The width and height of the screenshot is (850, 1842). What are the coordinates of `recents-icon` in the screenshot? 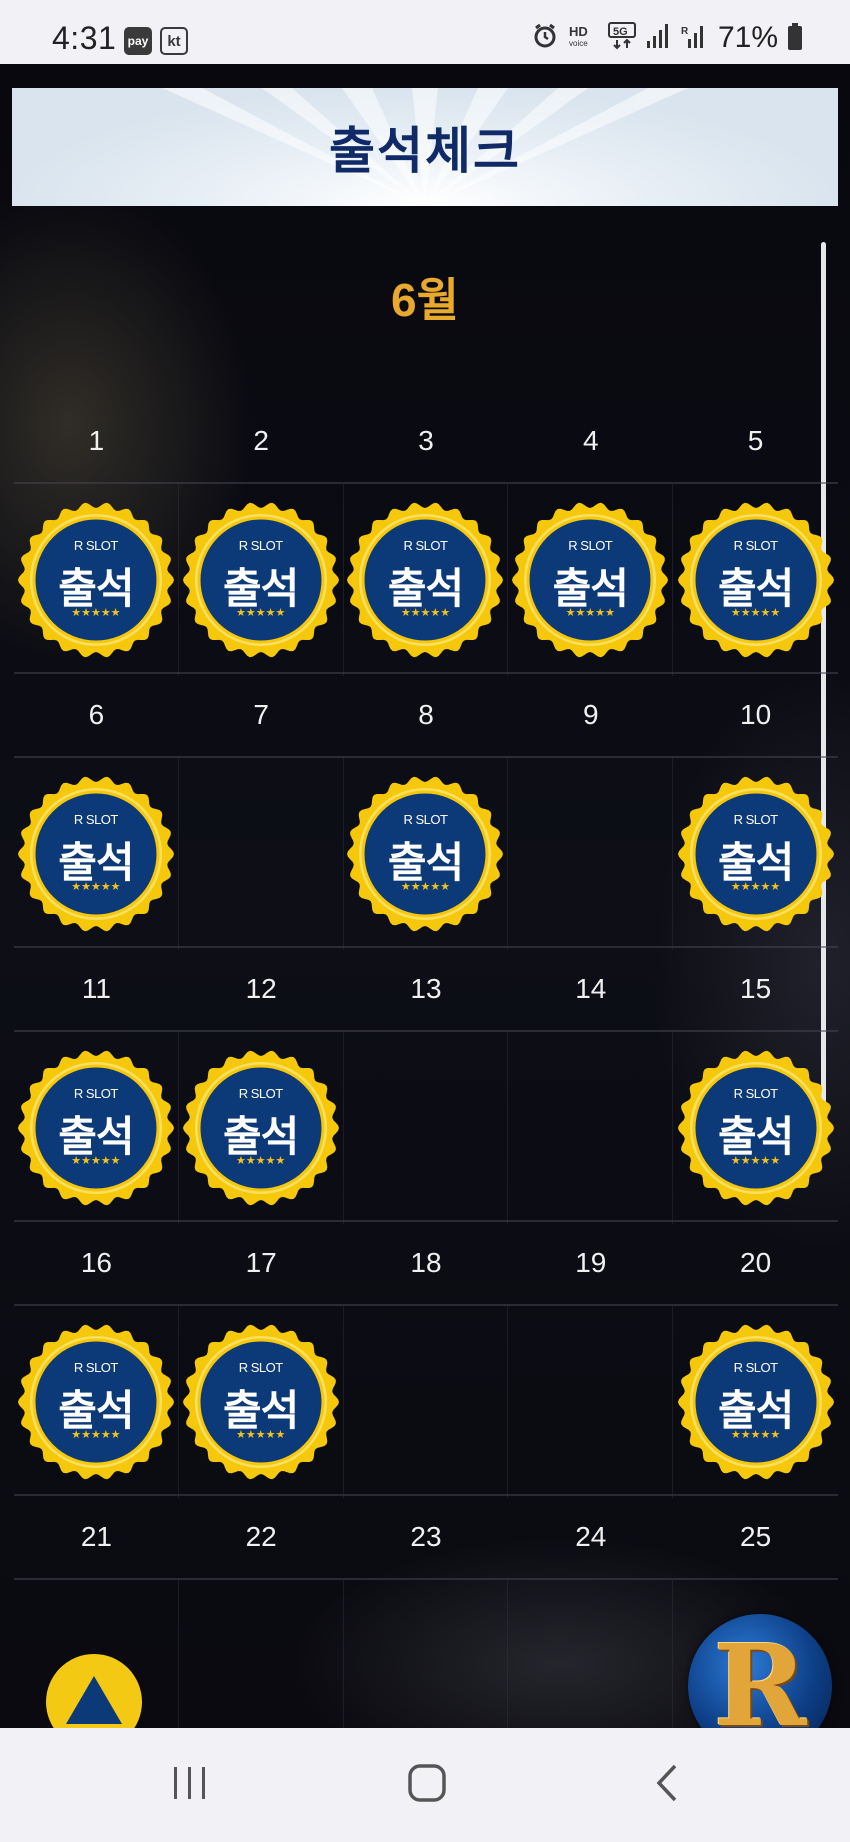 It's located at (190, 1785).